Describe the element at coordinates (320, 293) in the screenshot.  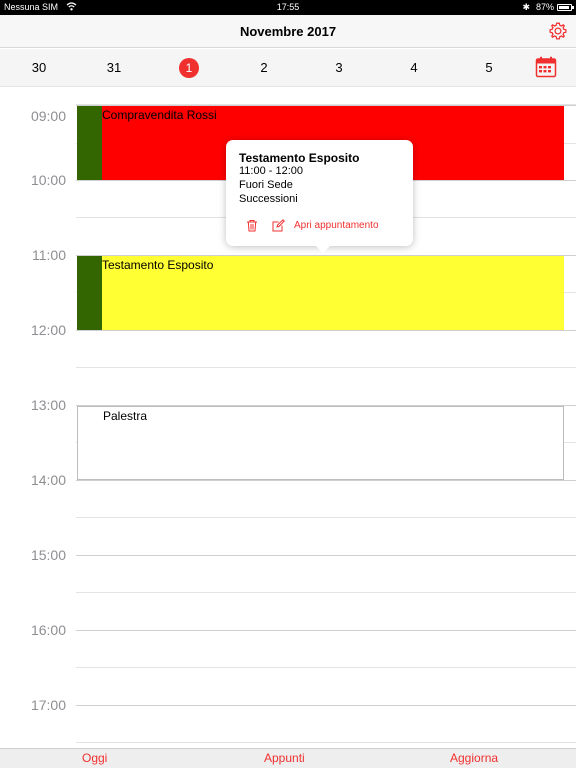
I see `event-block: Testamento Esposito` at that location.